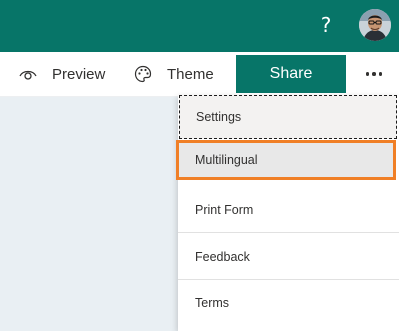  Describe the element at coordinates (190, 74) in the screenshot. I see `theme-label: Theme` at that location.